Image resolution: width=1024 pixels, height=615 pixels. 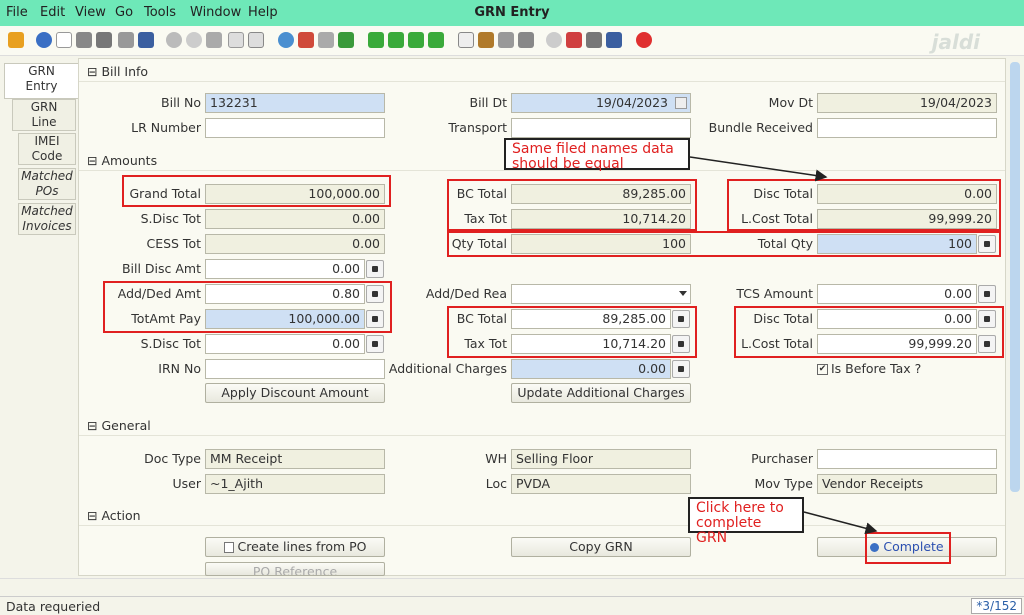 I want to click on irn-no-label: IRN No, so click(x=179, y=368).